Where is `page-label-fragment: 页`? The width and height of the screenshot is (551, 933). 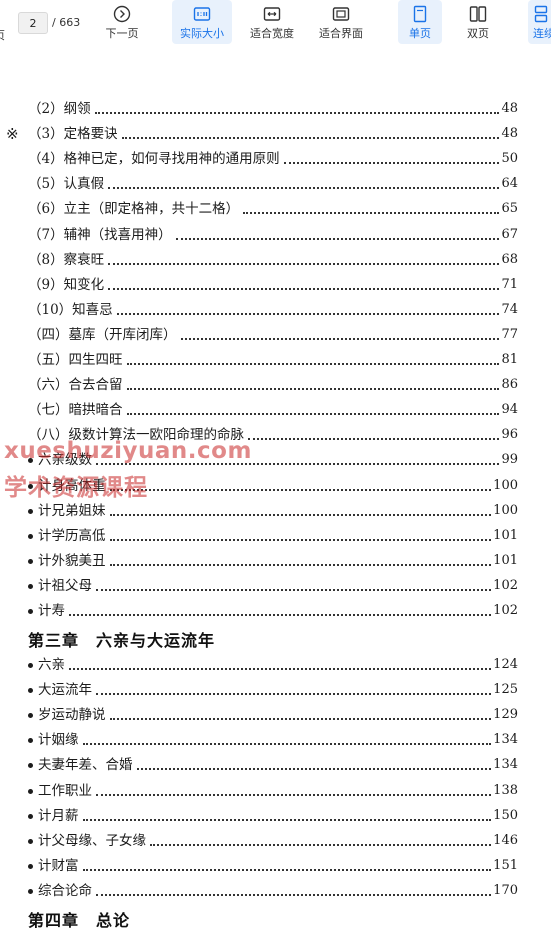
page-label-fragment: 页 is located at coordinates (2, 35).